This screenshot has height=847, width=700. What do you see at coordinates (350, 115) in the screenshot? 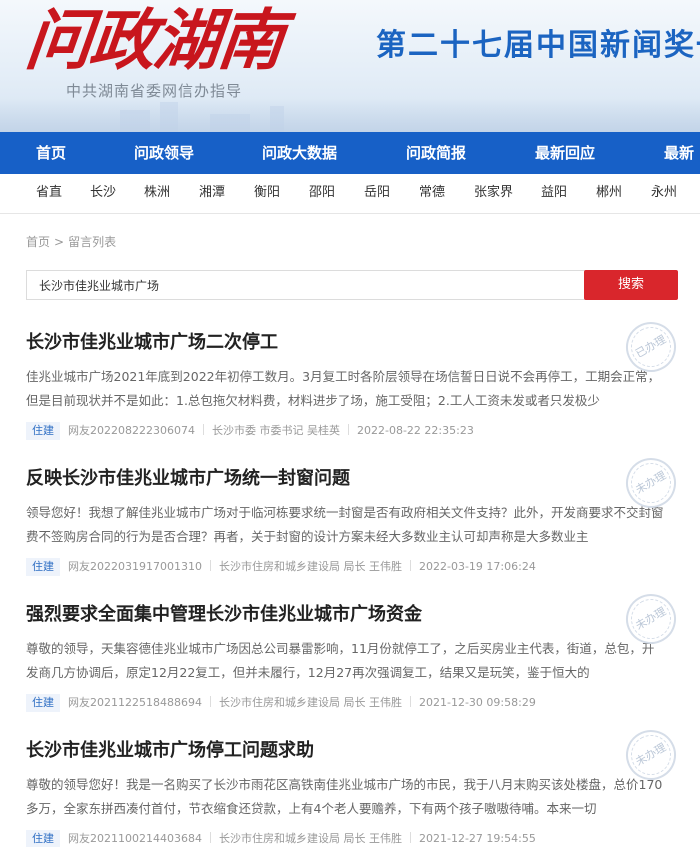
I see `skyline-decoration` at bounding box center [350, 115].